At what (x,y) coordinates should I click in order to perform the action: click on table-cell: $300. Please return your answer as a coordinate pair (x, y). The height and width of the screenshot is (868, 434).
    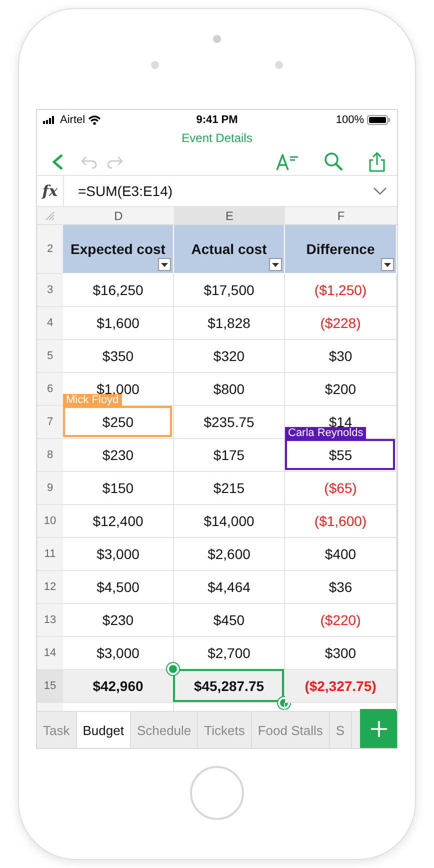
    Looking at the image, I should click on (340, 653).